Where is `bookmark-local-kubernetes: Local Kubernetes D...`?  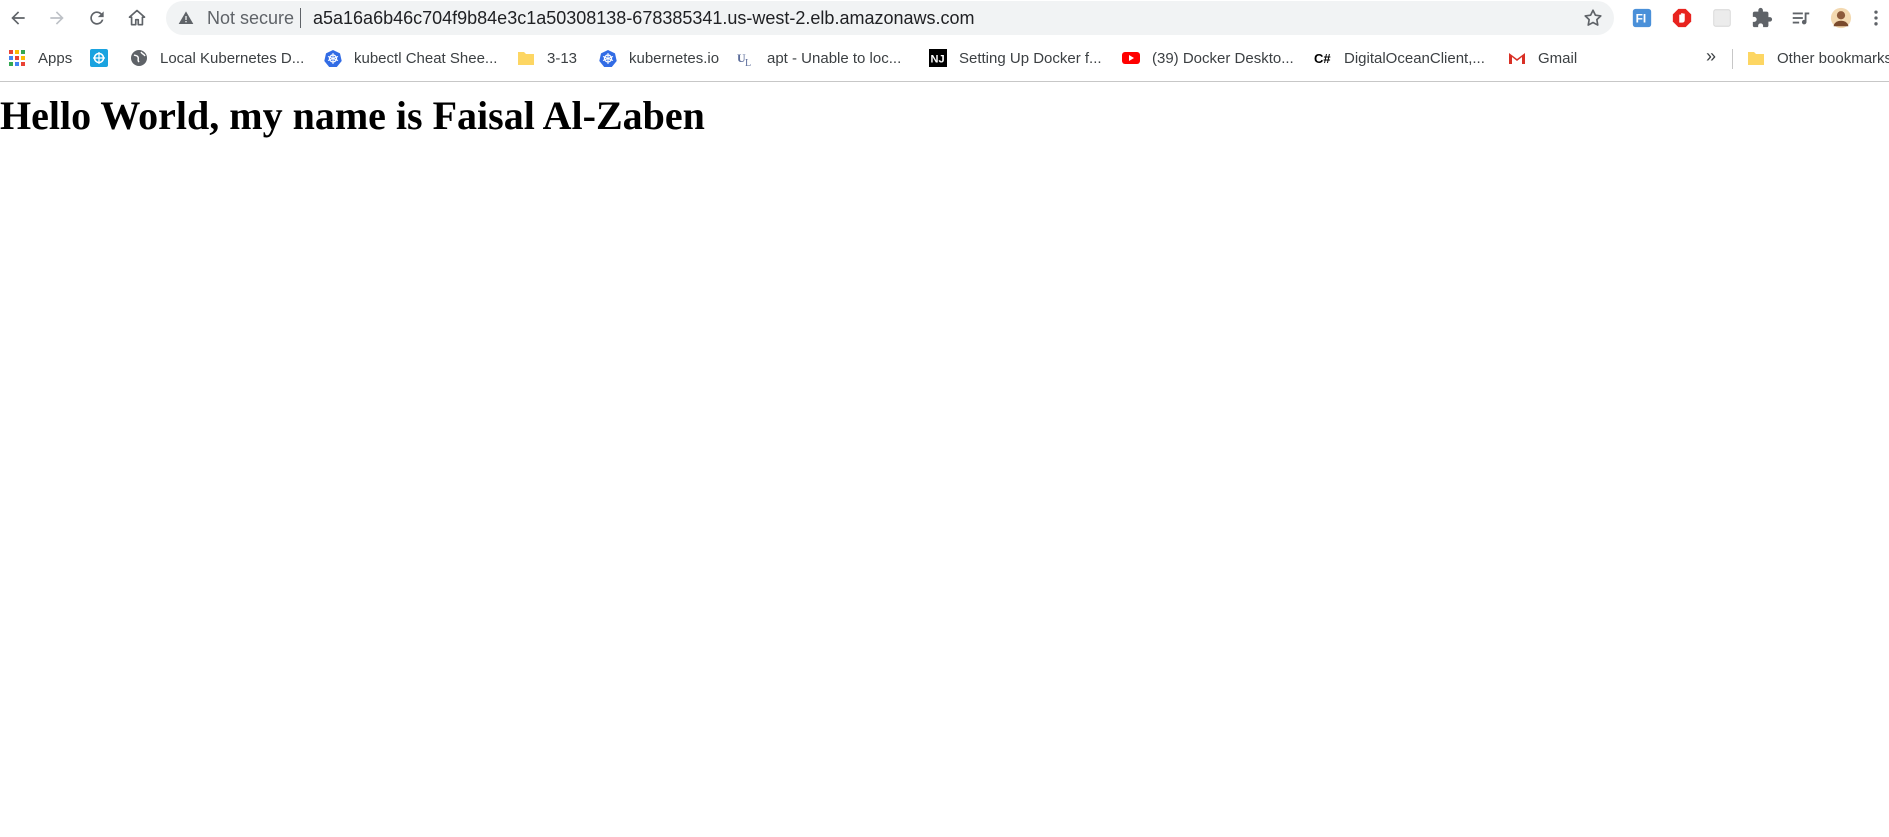 bookmark-local-kubernetes: Local Kubernetes D... is located at coordinates (217, 58).